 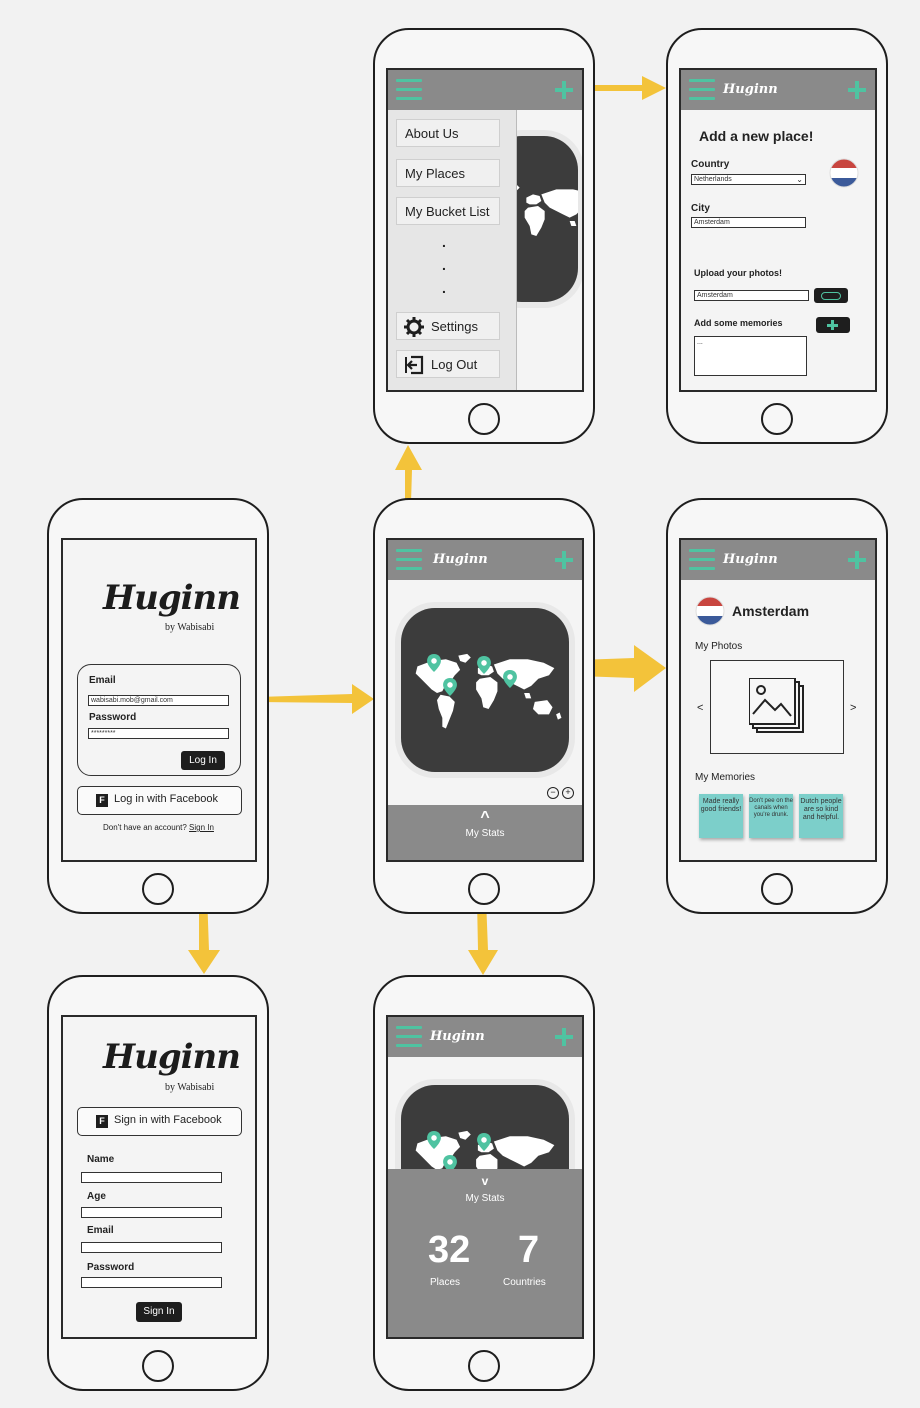 What do you see at coordinates (568, 793) in the screenshot?
I see `zoom-in-icon: +` at bounding box center [568, 793].